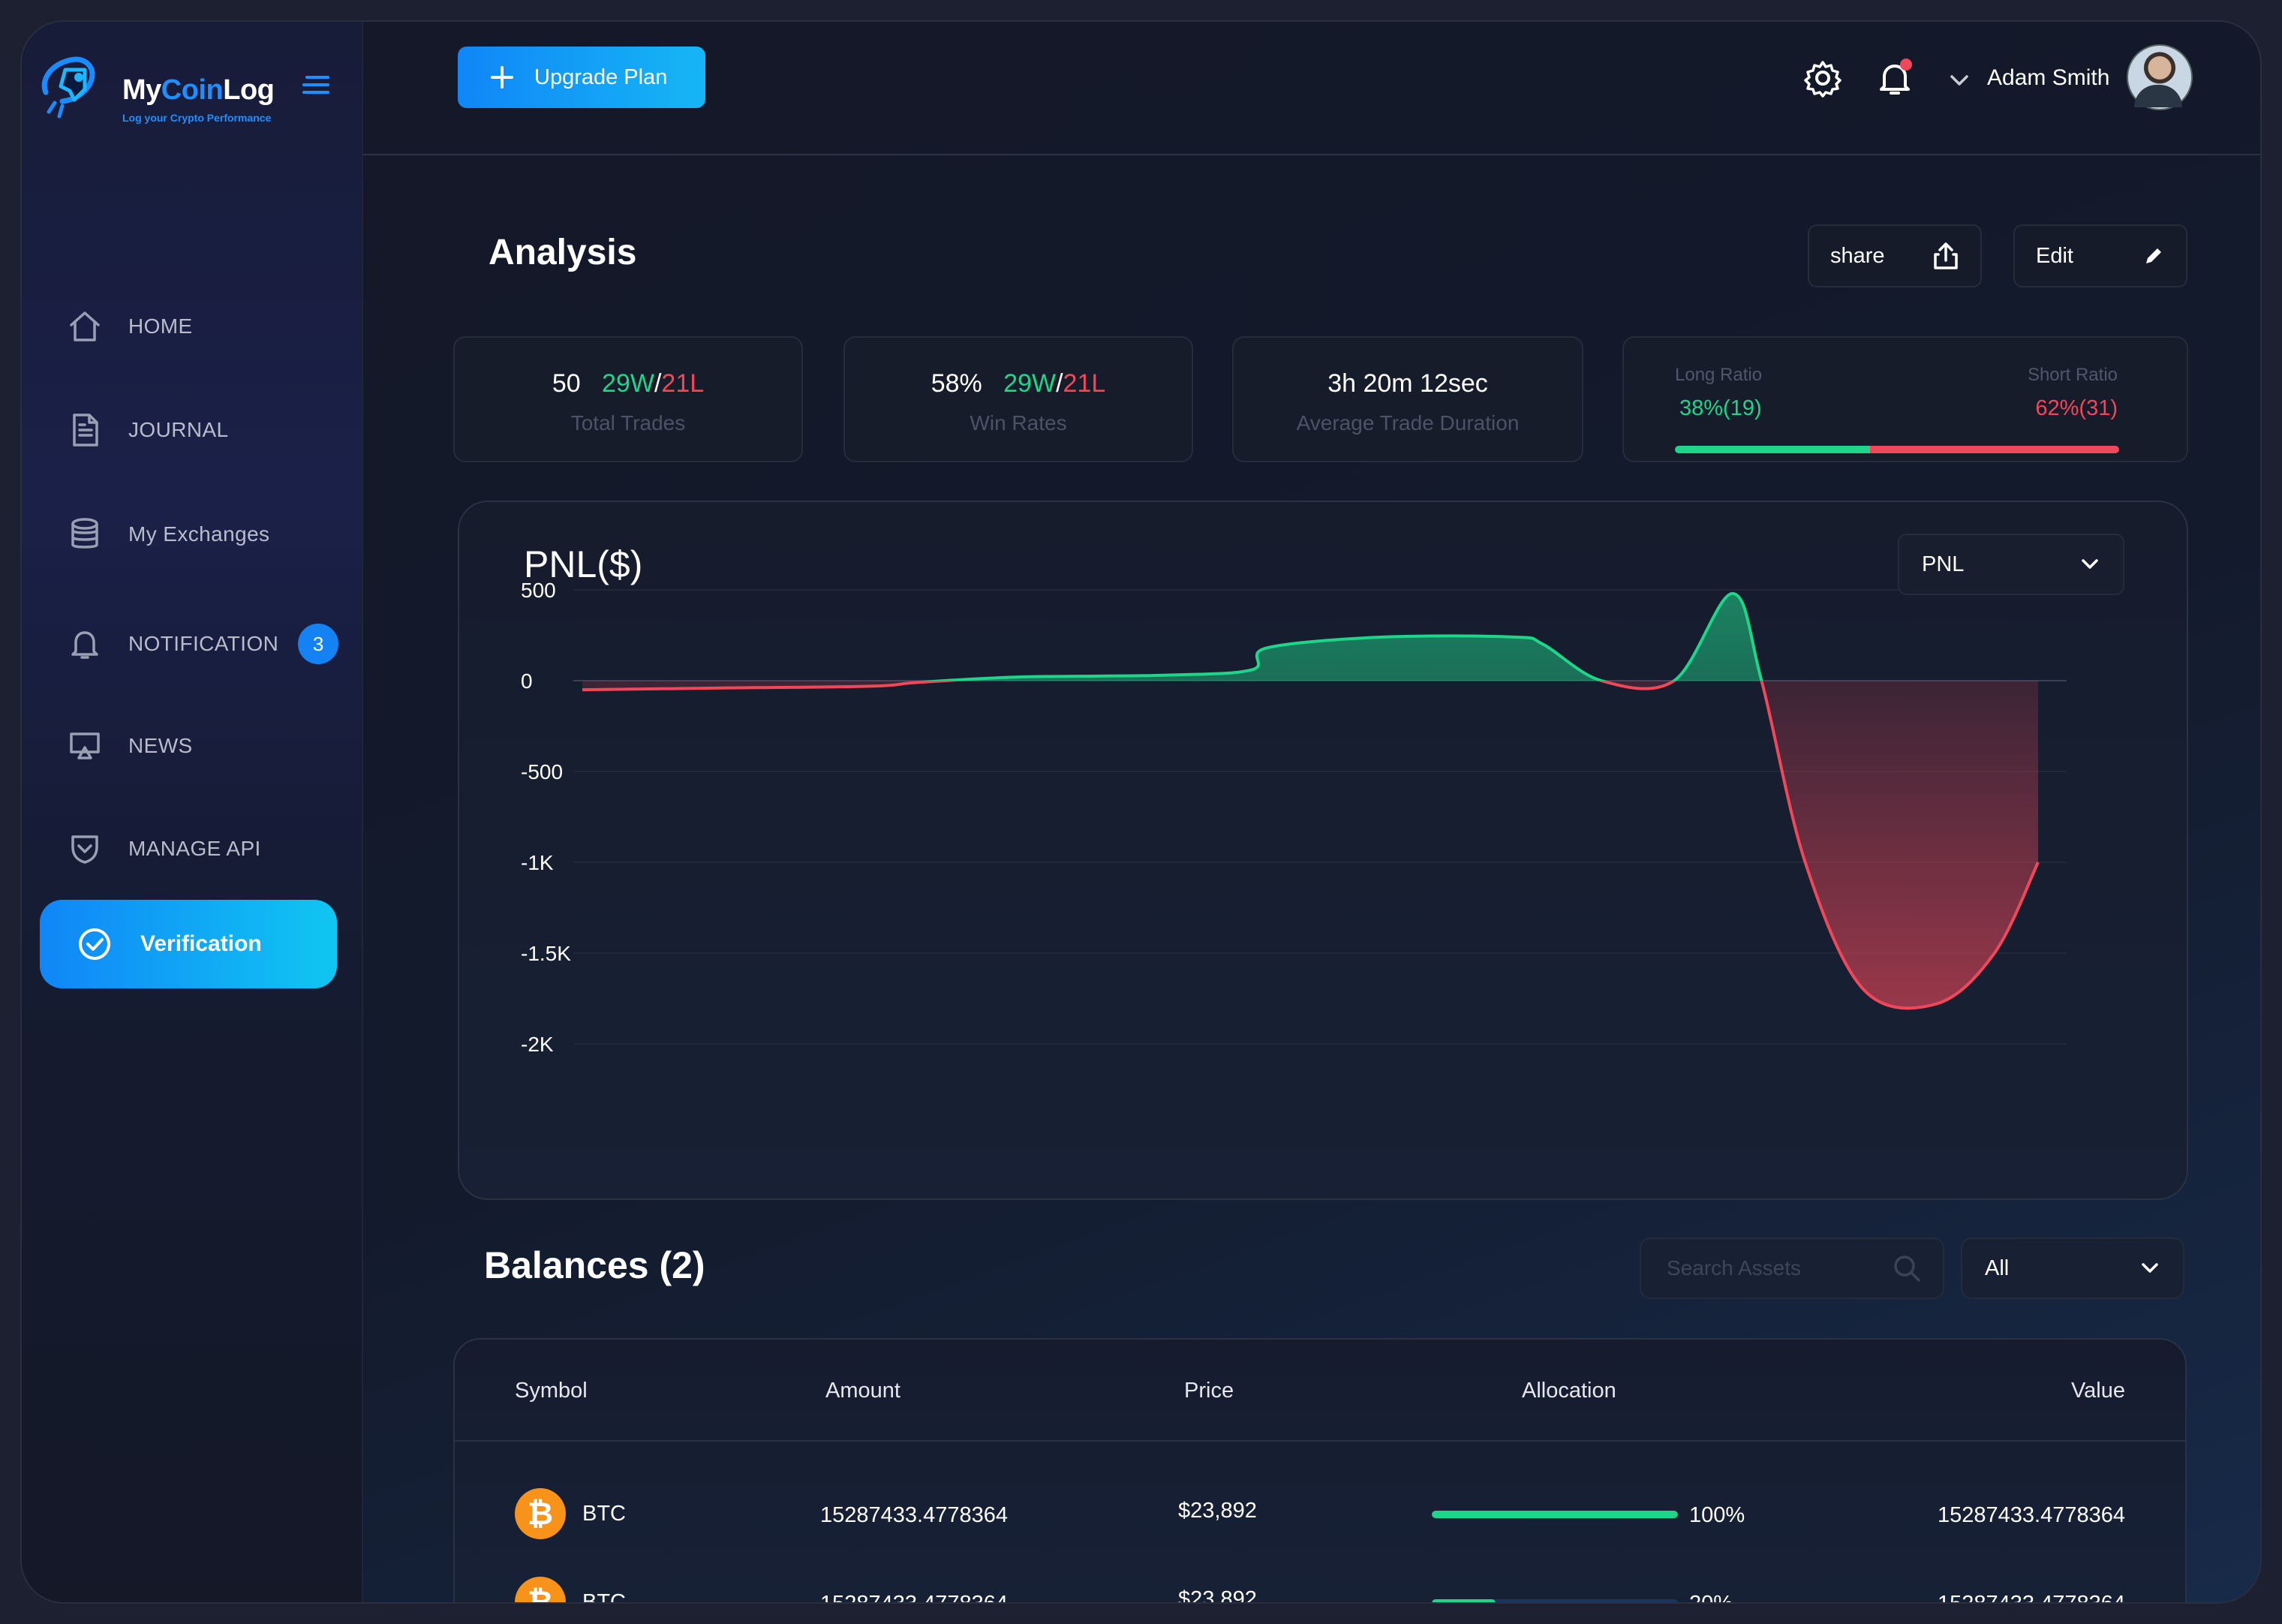  Describe the element at coordinates (1407, 383) in the screenshot. I see `avg-duration-value: 3h 20m 12sec` at that location.